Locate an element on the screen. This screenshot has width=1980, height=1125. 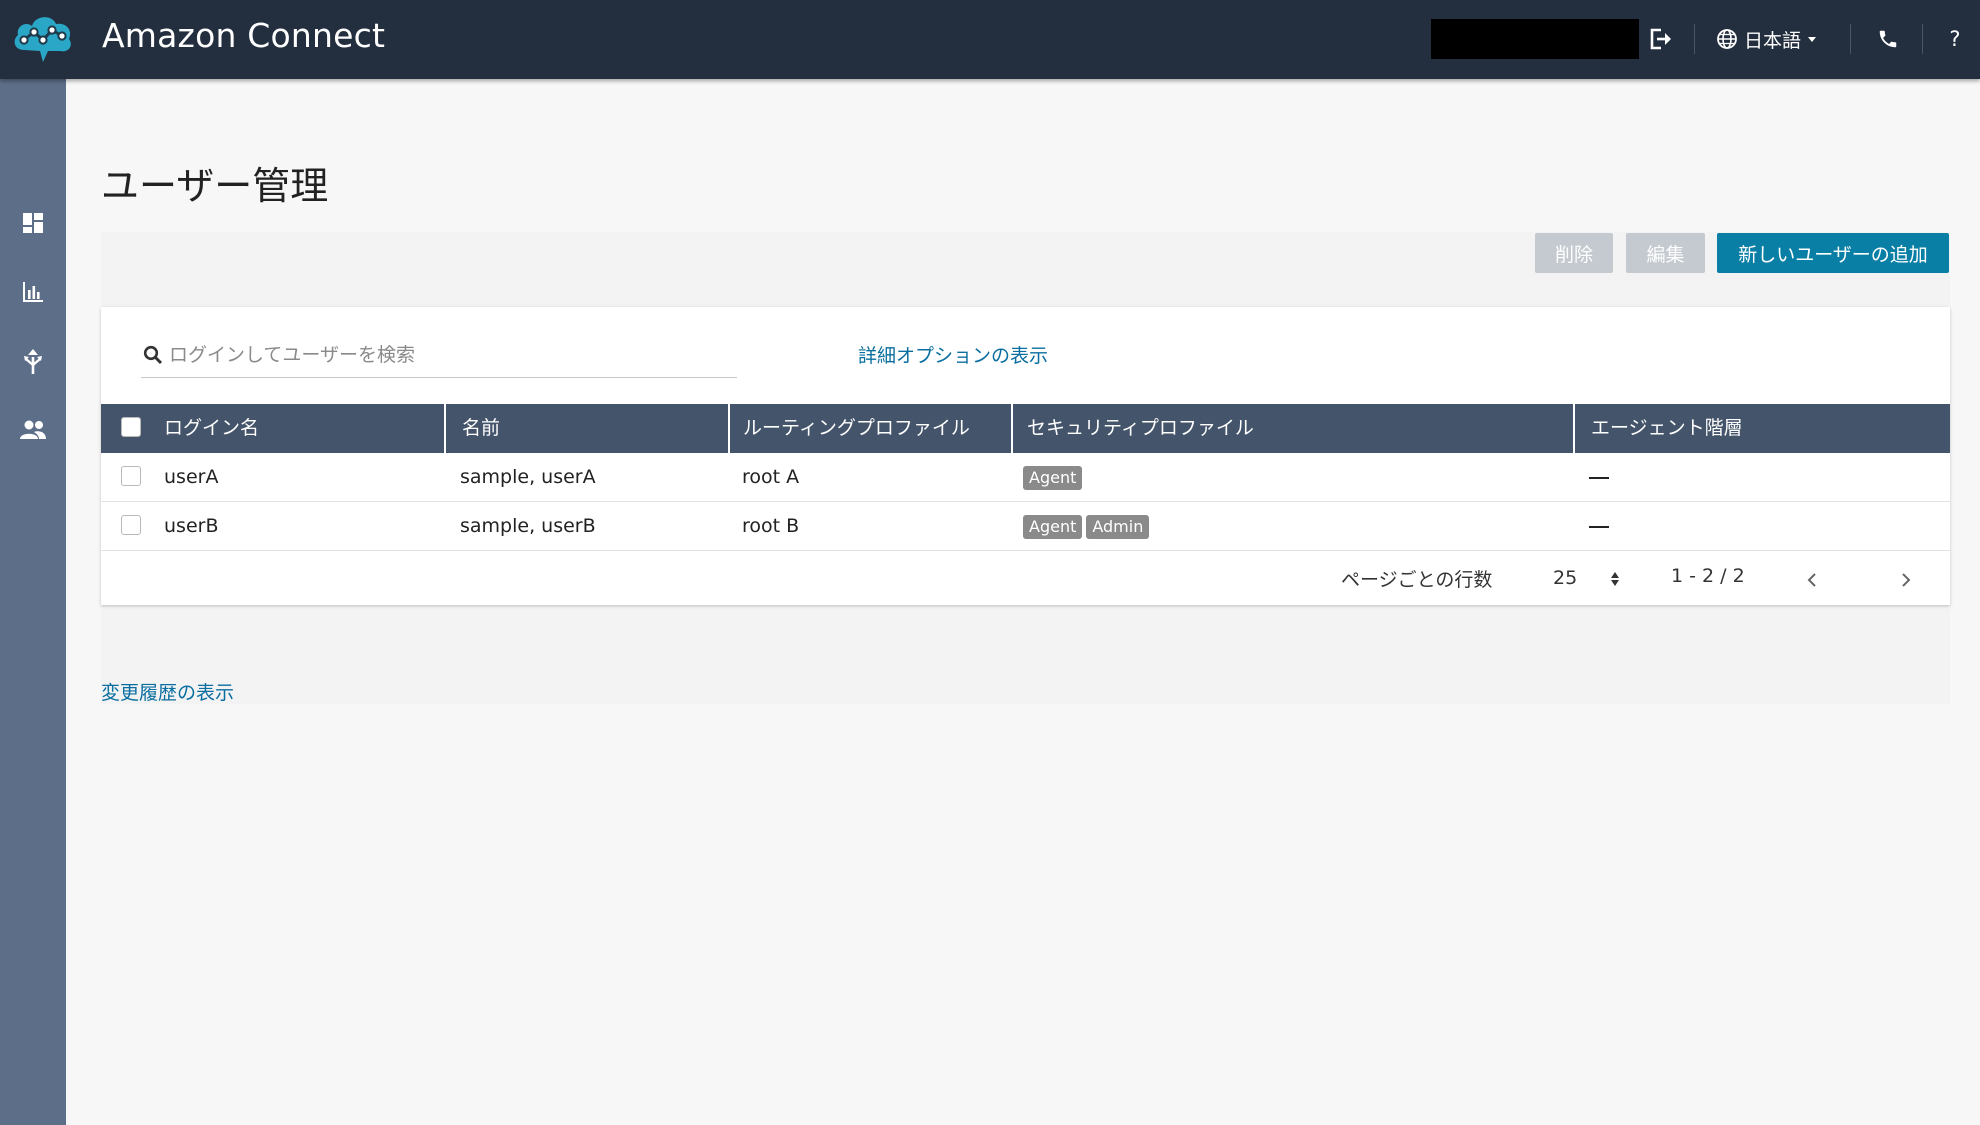
sort-updown-icon is located at coordinates (1615, 579).